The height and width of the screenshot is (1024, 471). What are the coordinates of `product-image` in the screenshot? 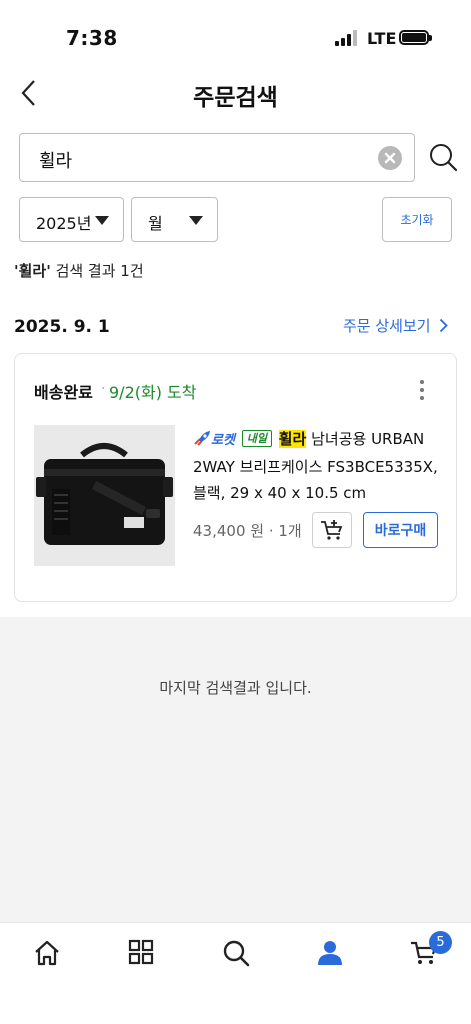 It's located at (104, 495).